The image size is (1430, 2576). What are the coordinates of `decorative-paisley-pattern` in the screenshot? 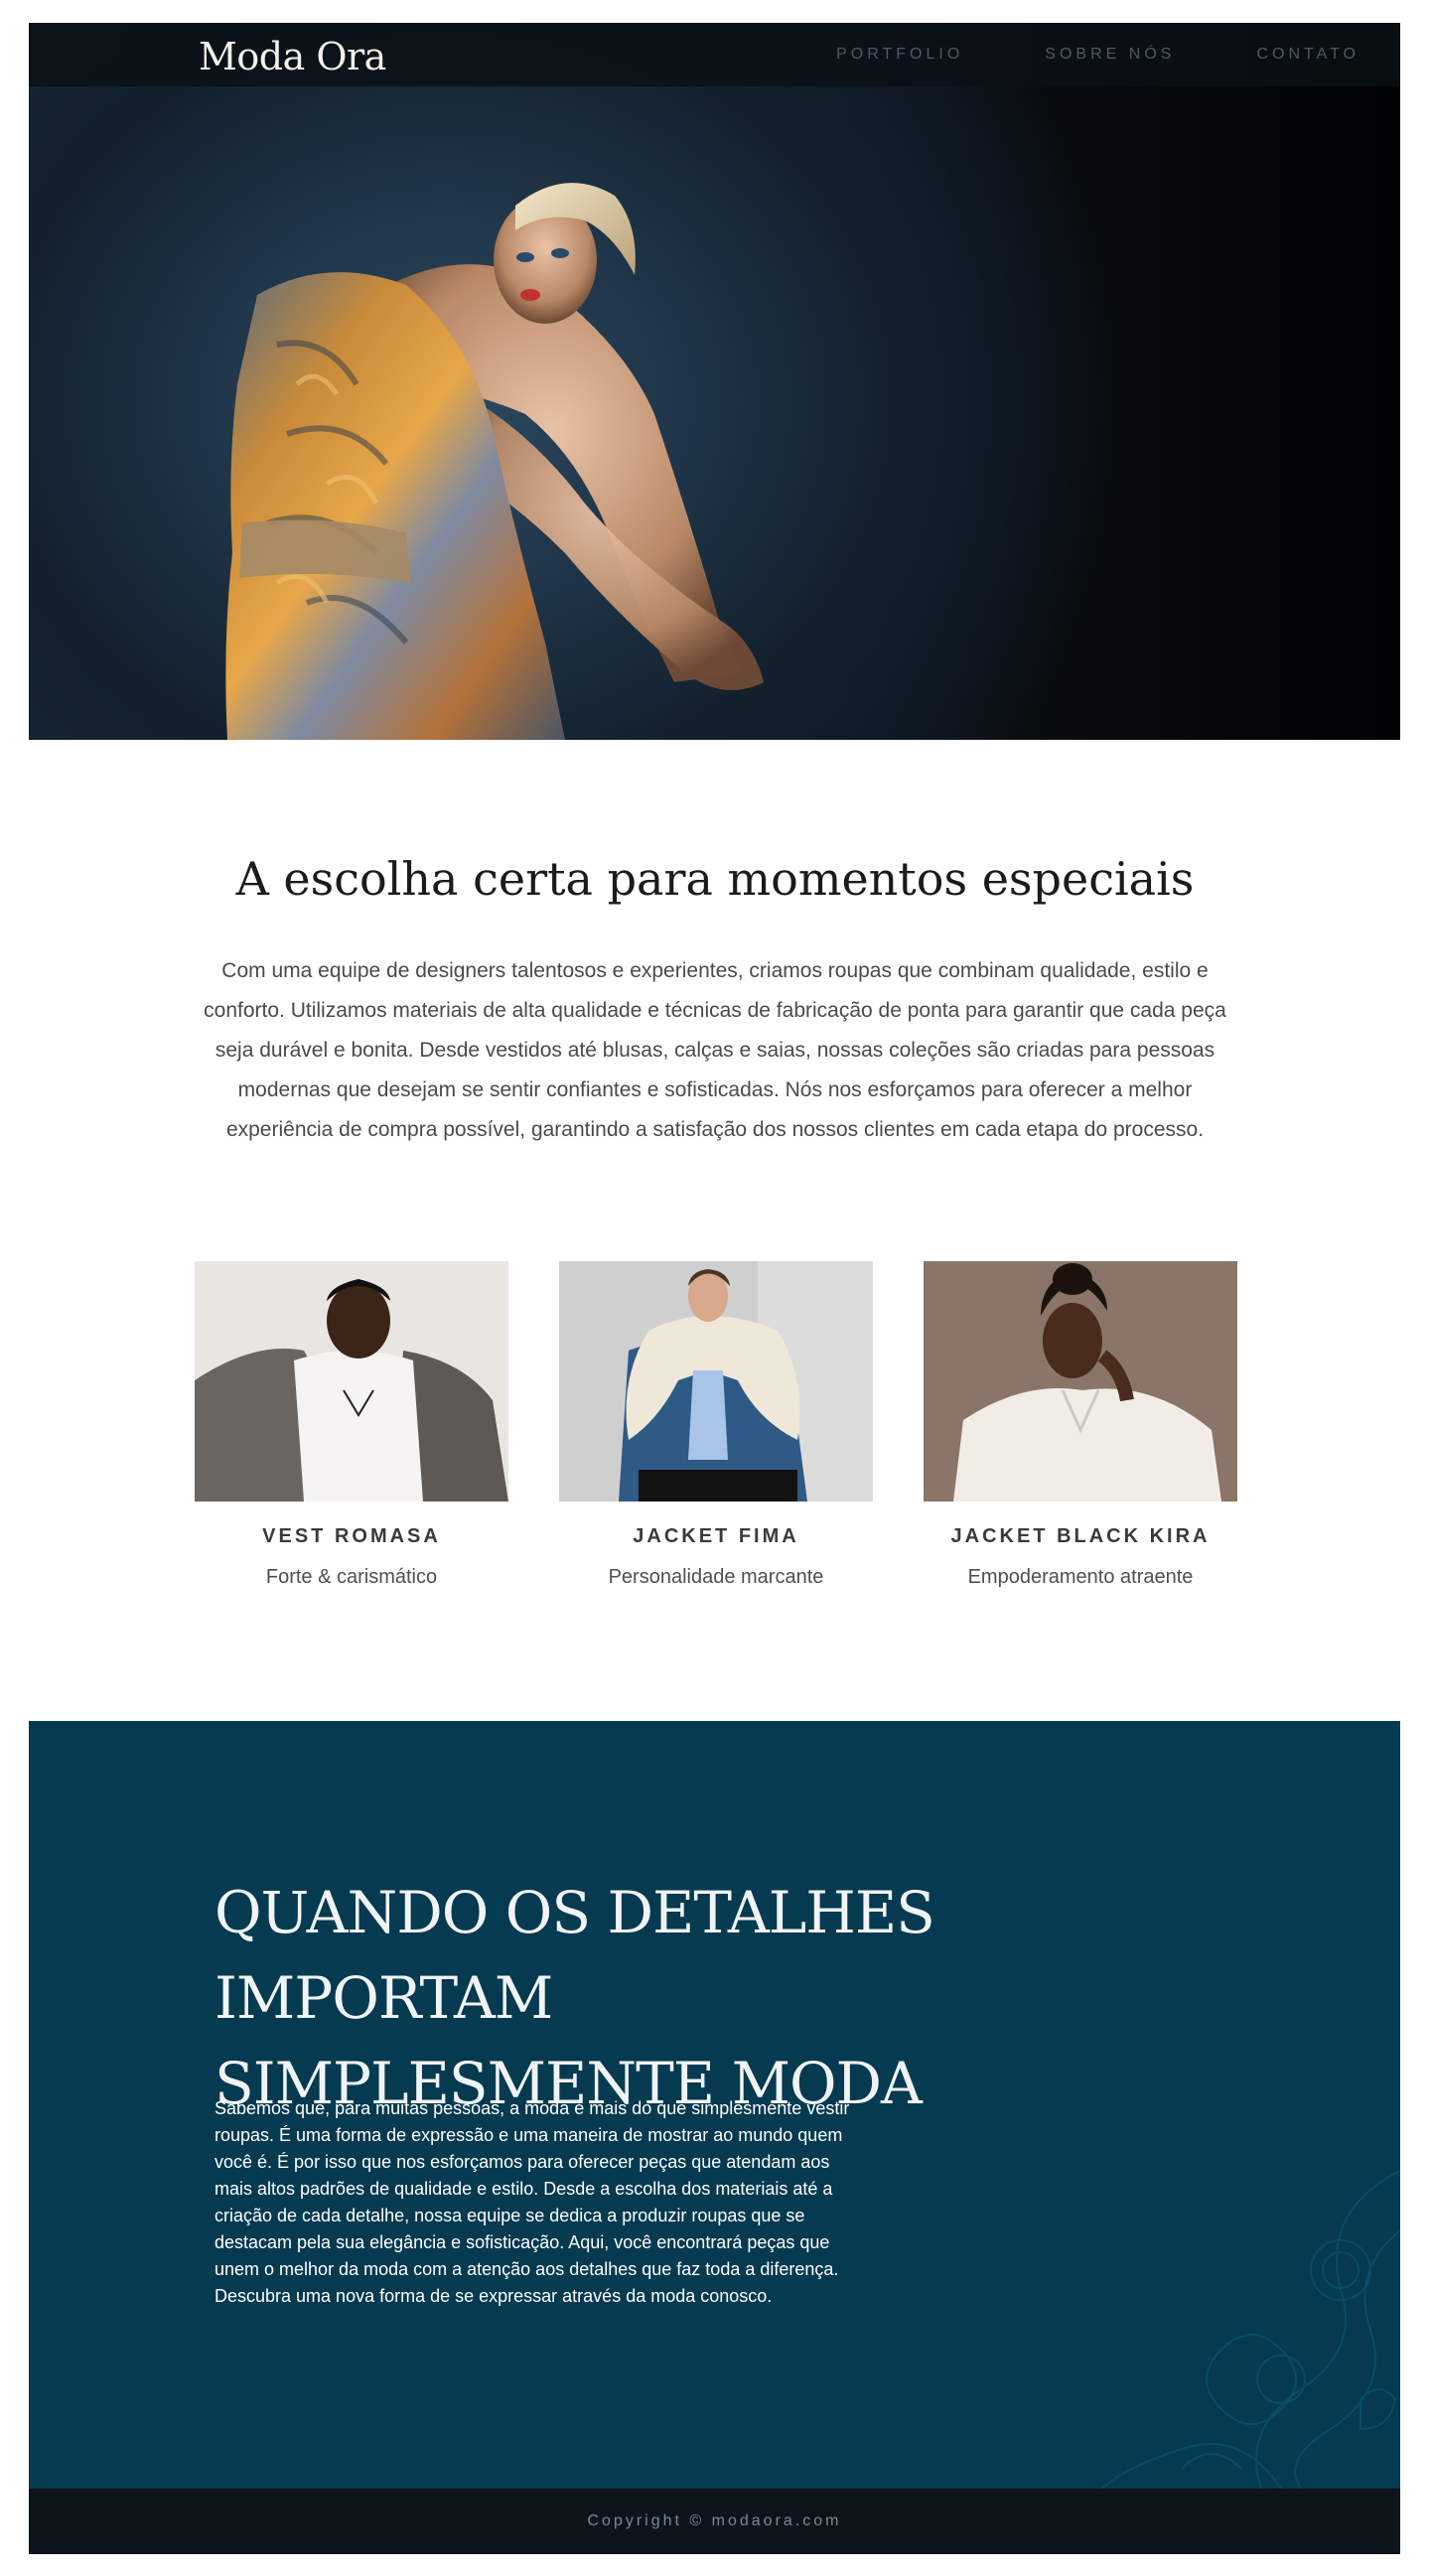 It's located at (1251, 2330).